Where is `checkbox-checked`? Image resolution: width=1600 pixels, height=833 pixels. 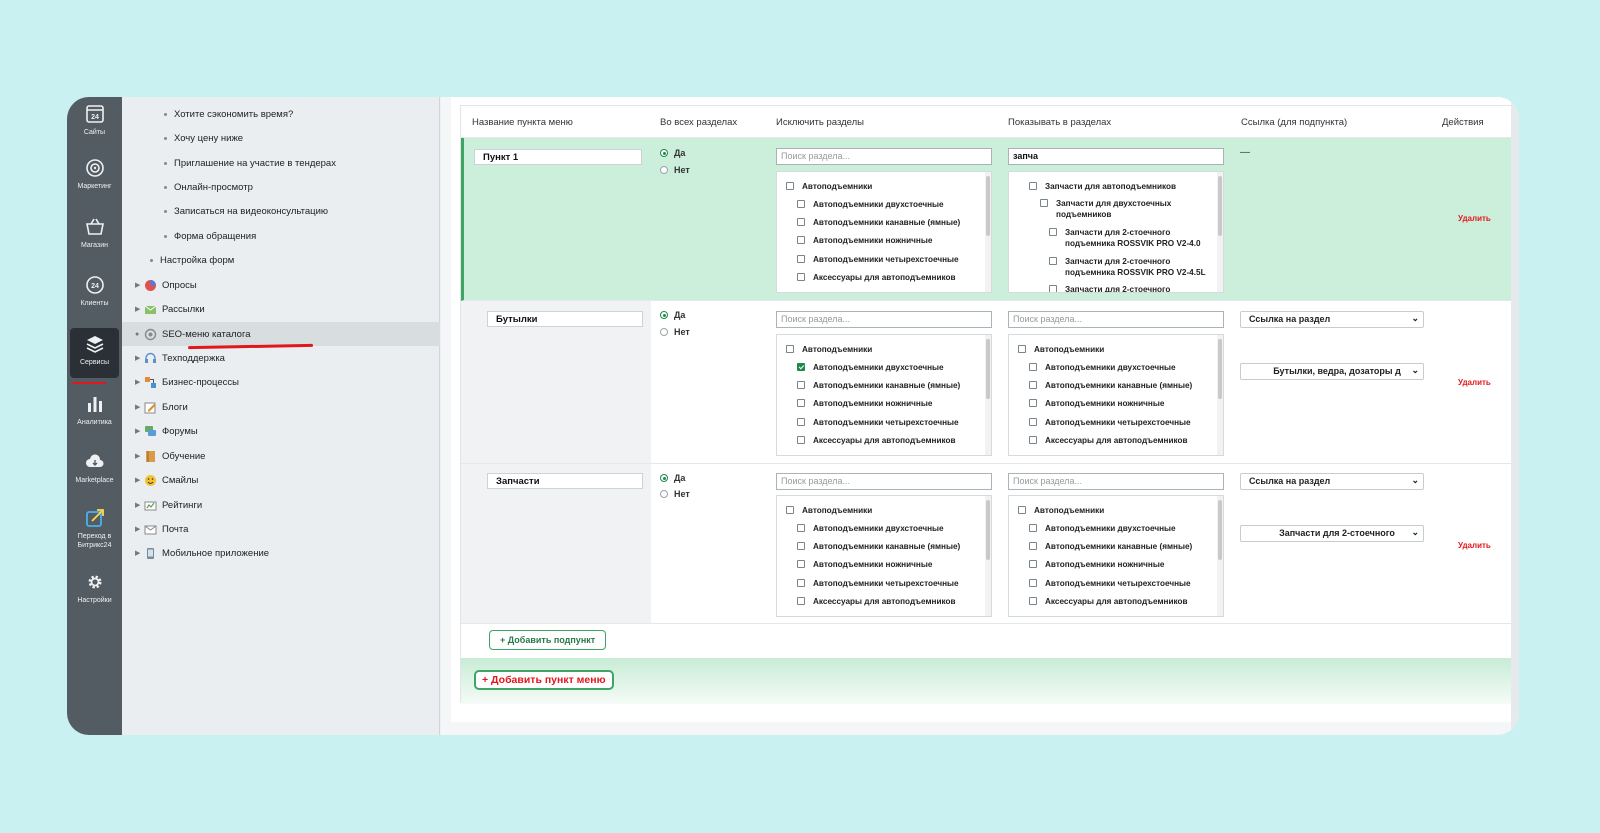
checkbox-checked is located at coordinates (801, 367).